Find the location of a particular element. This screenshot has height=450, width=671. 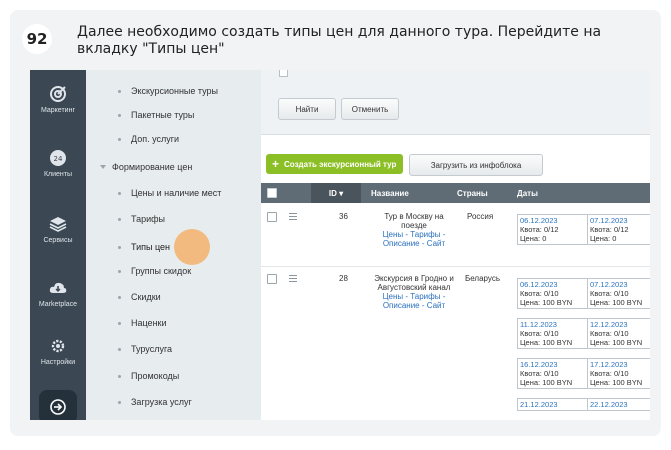

menu-item-tour-service: Туруслуга is located at coordinates (173, 349).